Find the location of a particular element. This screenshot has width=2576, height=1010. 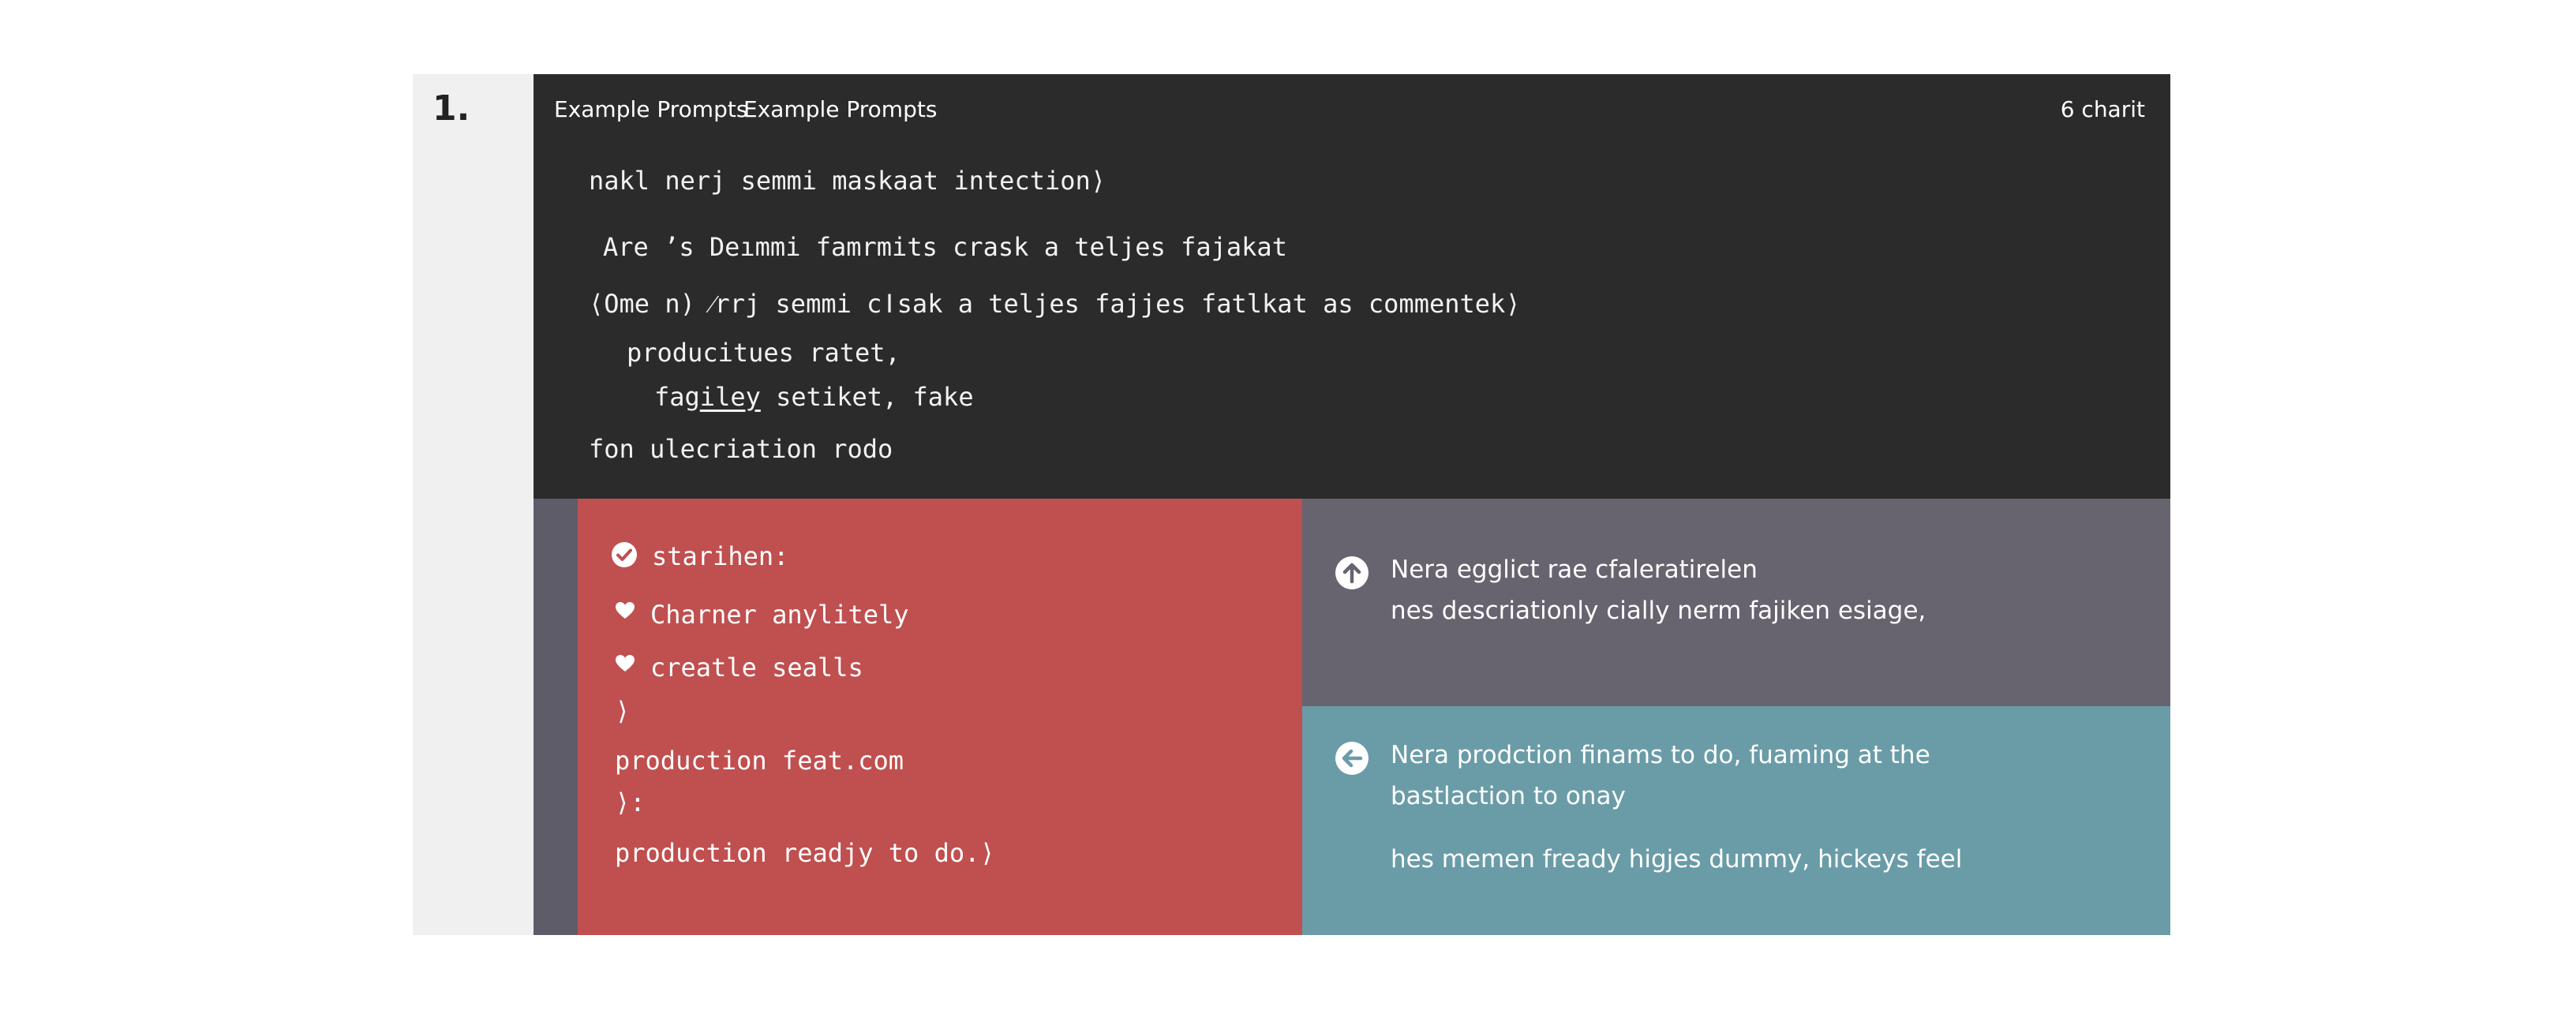

requirement-line-2: production feat.com is located at coordinates (759, 761).